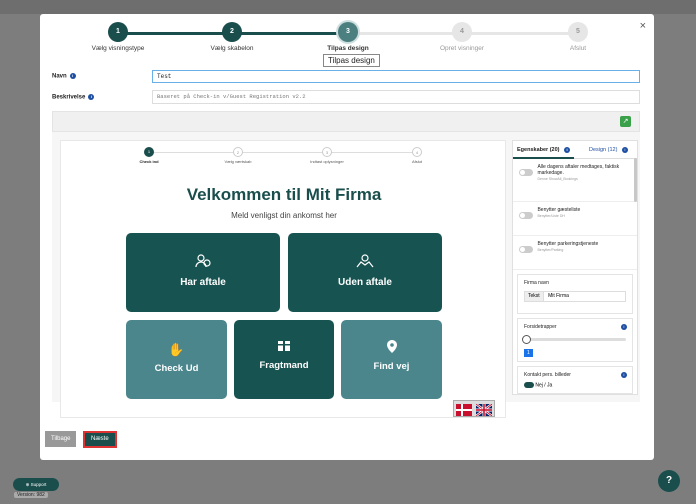 This screenshot has width=696, height=504. Describe the element at coordinates (575, 385) in the screenshot. I see `contact-toggle: Nej / Ja` at that location.